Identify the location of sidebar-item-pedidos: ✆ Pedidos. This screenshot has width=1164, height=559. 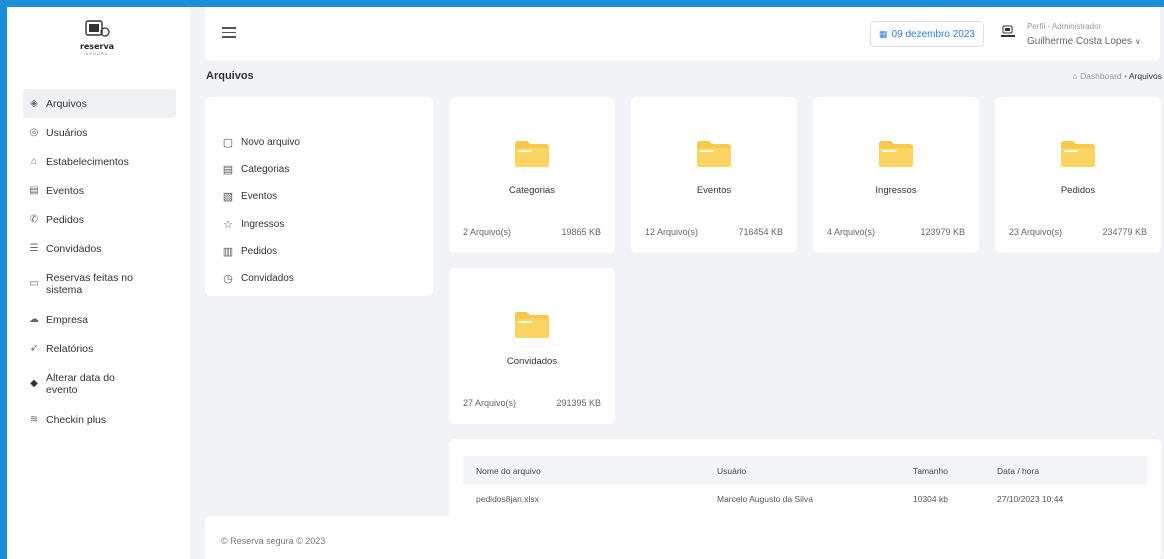
(99, 219).